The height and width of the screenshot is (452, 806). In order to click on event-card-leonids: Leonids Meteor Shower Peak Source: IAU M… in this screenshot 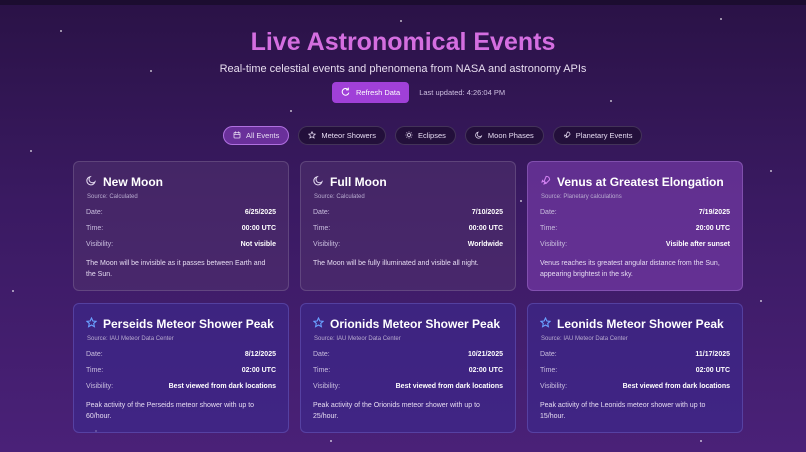, I will do `click(635, 368)`.